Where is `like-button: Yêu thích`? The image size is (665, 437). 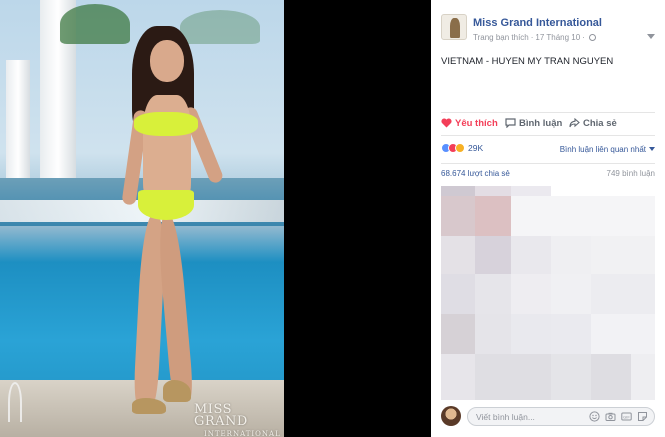
like-button: Yêu thích is located at coordinates (469, 123).